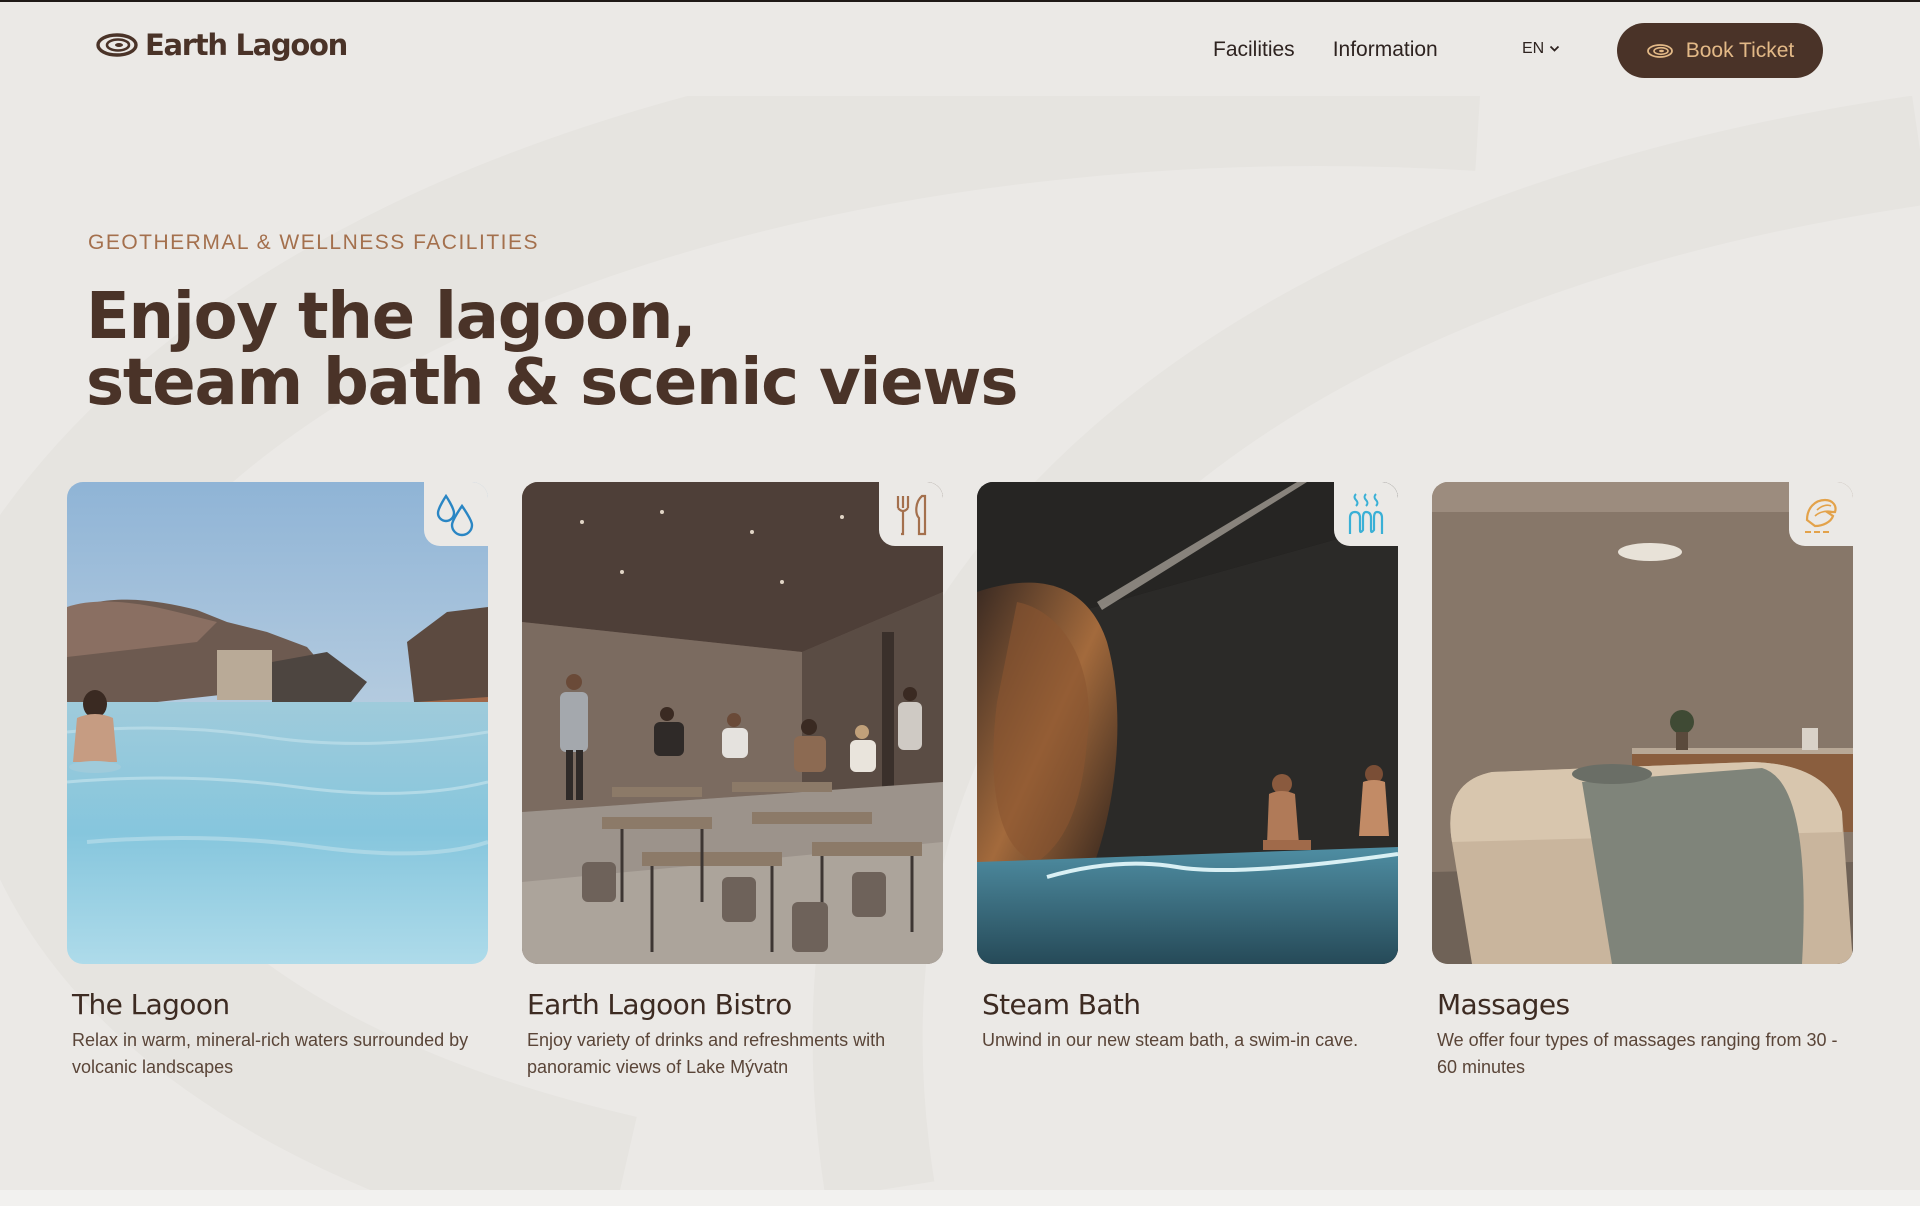 This screenshot has height=1206, width=1920. I want to click on massage-hand-icon, so click(1821, 515).